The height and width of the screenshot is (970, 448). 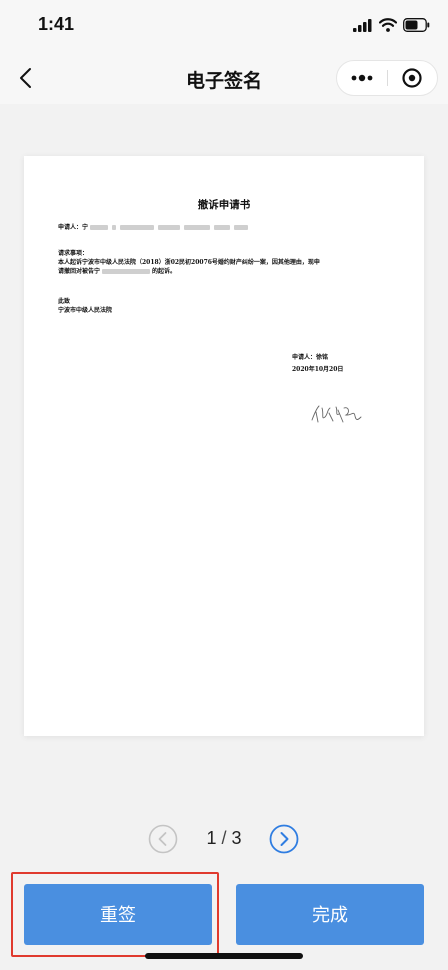 I want to click on more-button, so click(x=362, y=78).